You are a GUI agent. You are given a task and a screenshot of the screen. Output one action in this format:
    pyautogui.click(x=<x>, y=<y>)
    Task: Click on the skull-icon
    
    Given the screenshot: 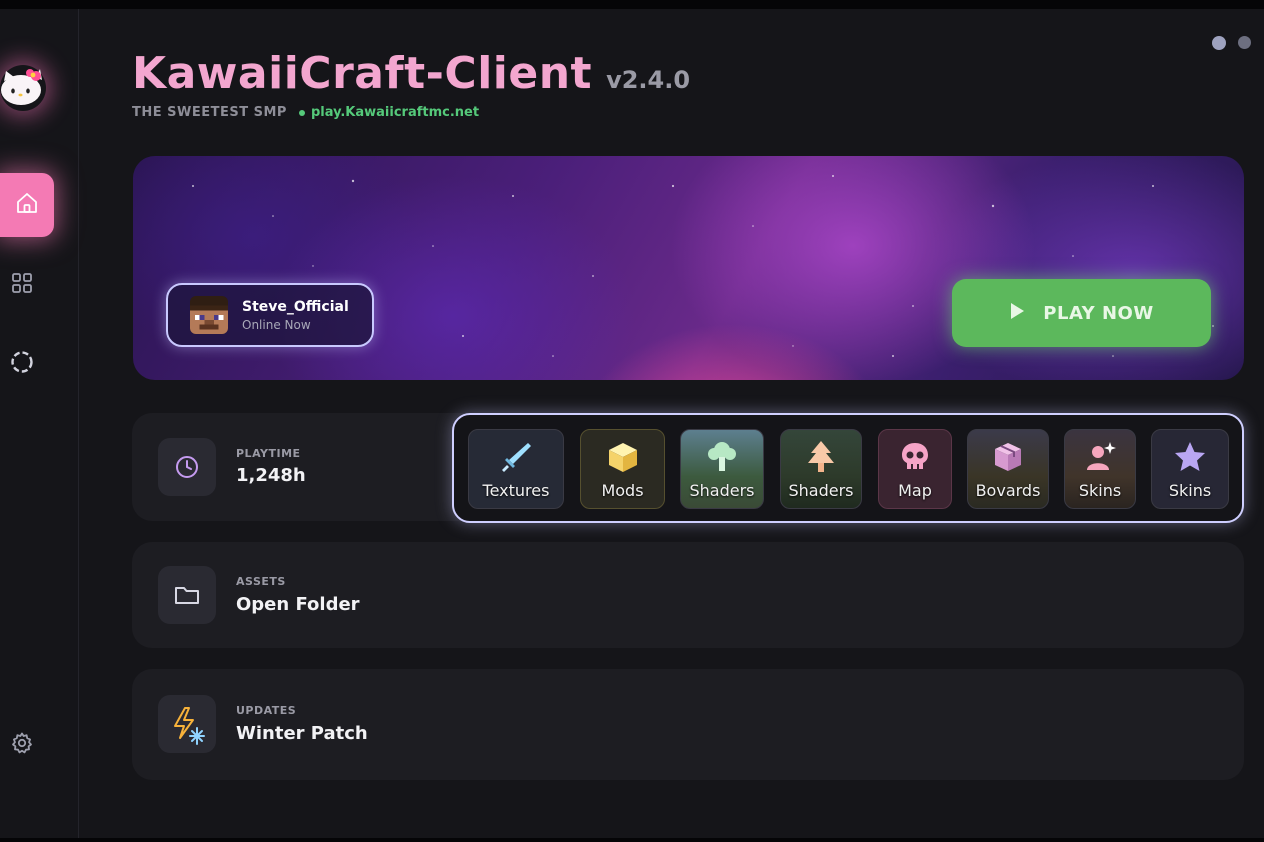 What is the action you would take?
    pyautogui.click(x=915, y=457)
    